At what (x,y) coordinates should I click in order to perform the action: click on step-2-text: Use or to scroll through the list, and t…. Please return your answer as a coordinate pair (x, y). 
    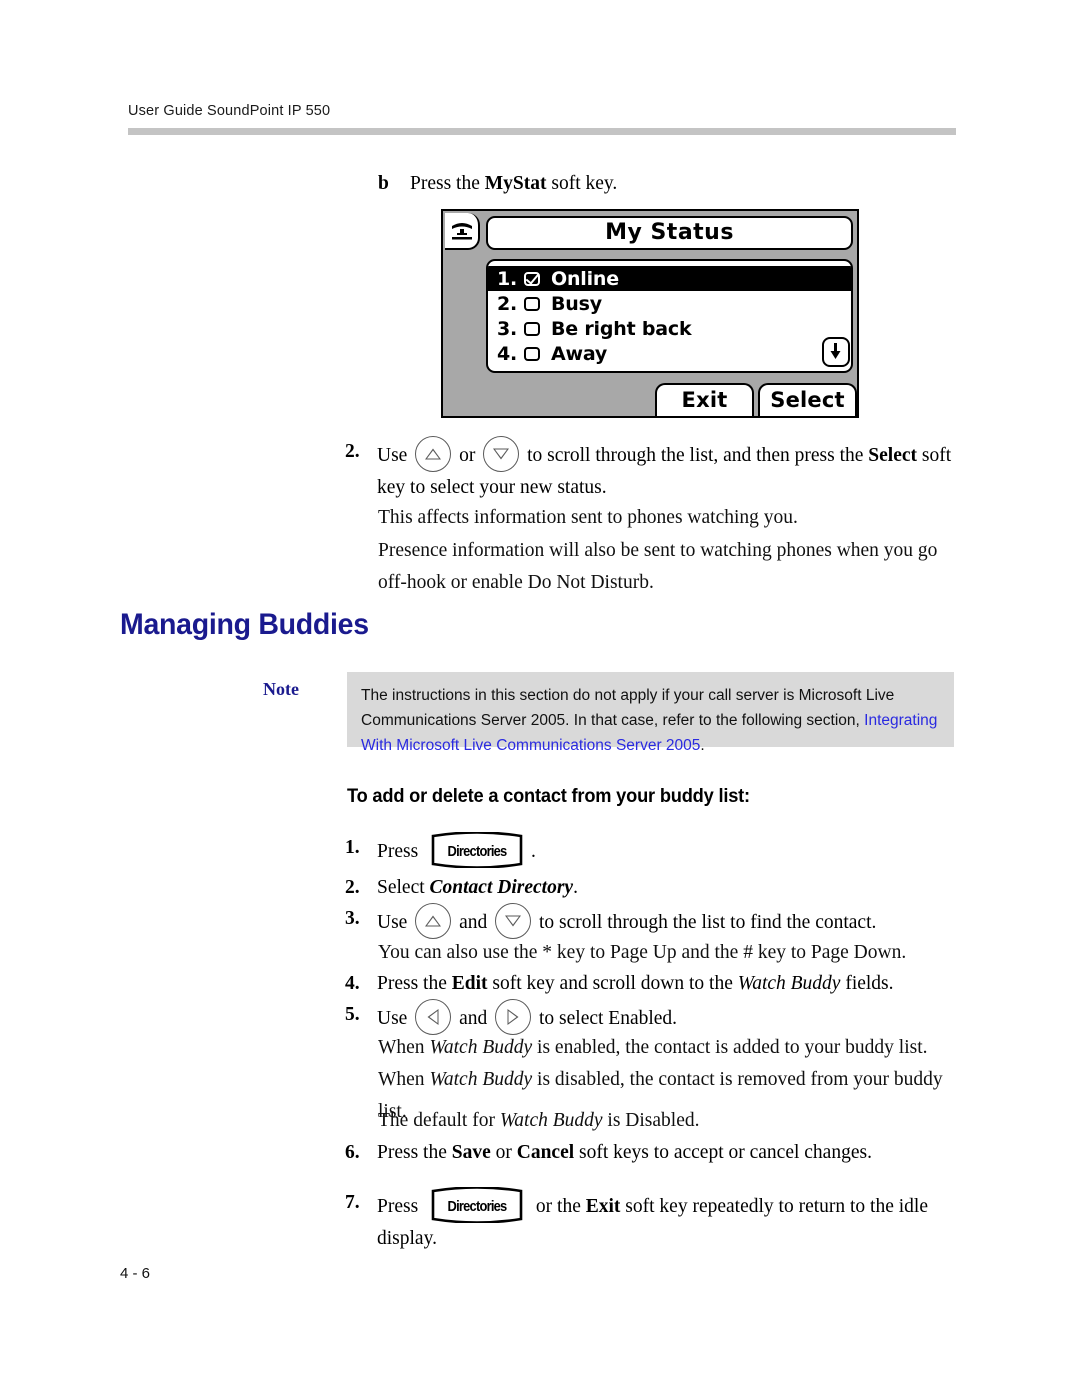
    Looking at the image, I should click on (668, 469).